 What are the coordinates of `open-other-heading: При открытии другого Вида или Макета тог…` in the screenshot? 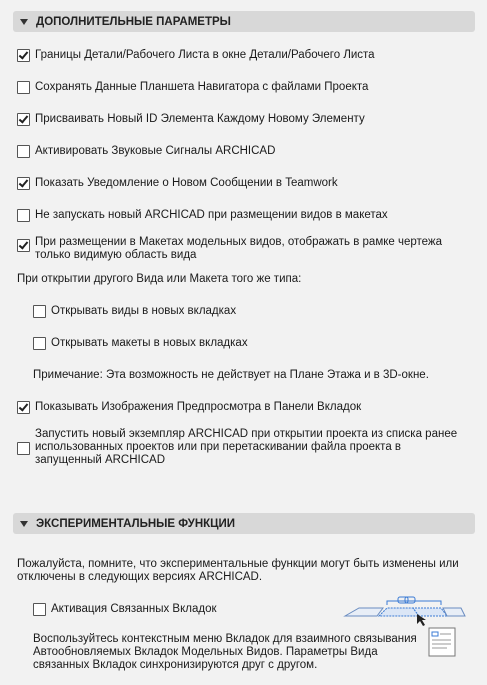 It's located at (159, 279).